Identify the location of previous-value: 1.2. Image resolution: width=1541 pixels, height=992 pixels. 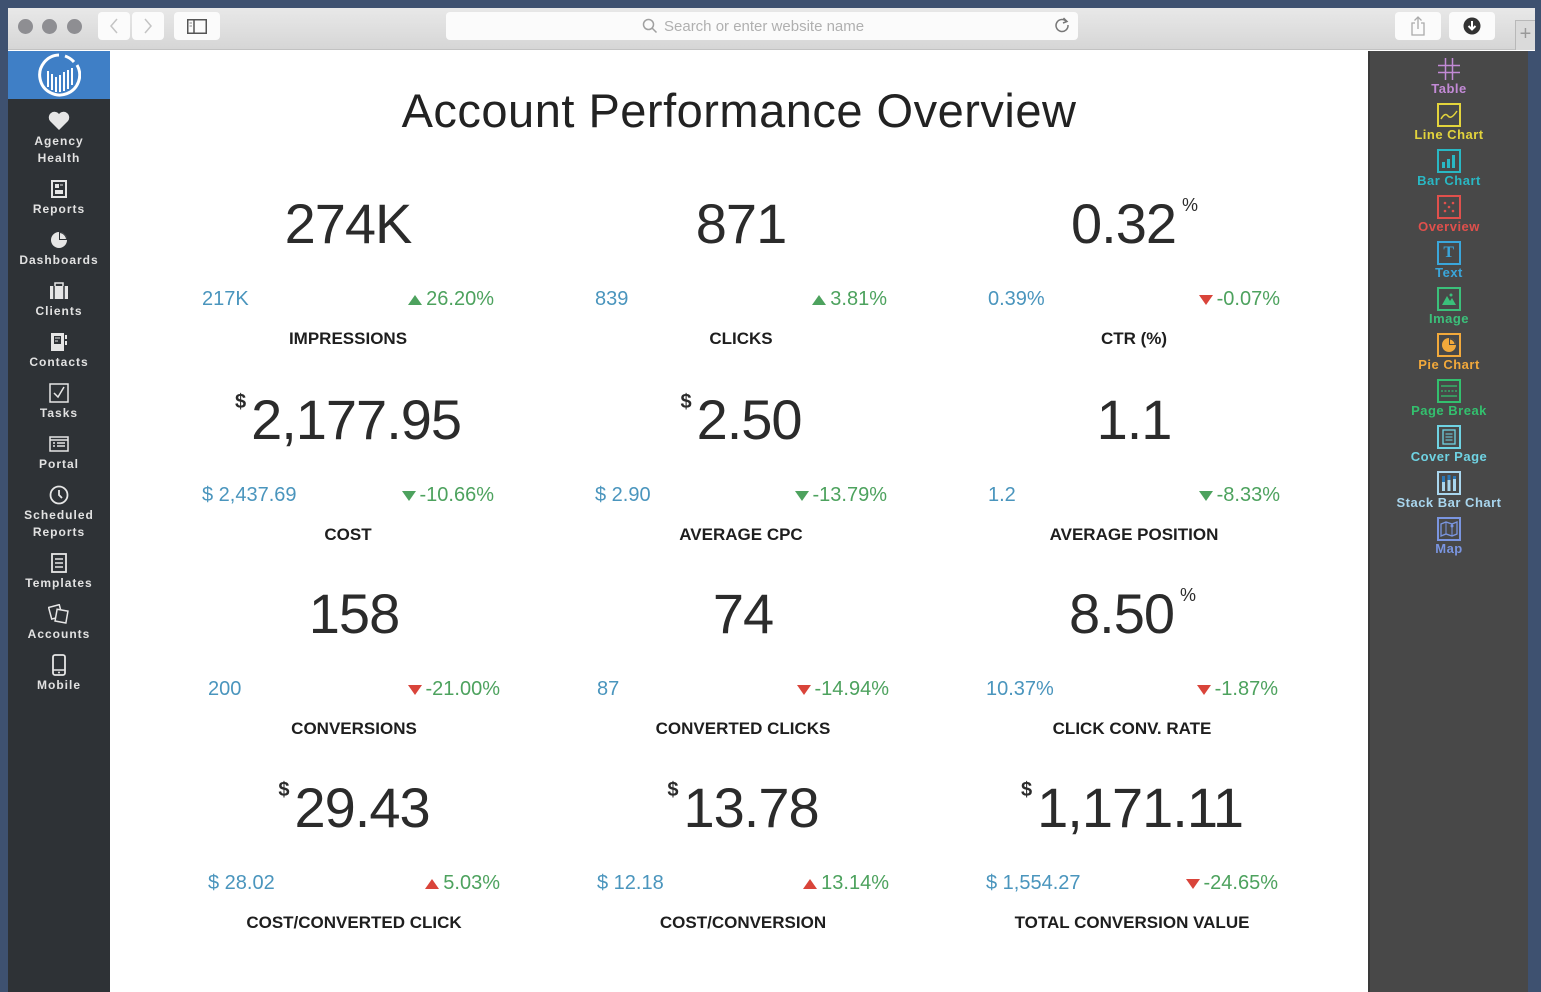
(1002, 495).